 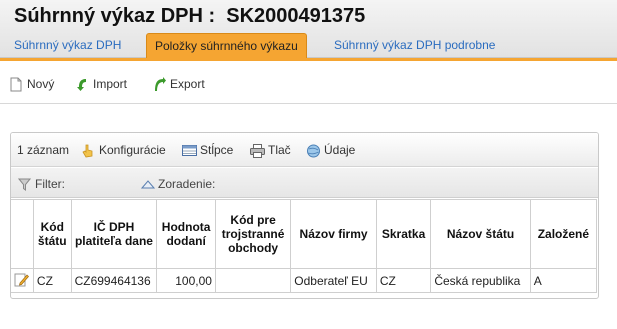 I want to click on export-button-label: Export, so click(x=187, y=84).